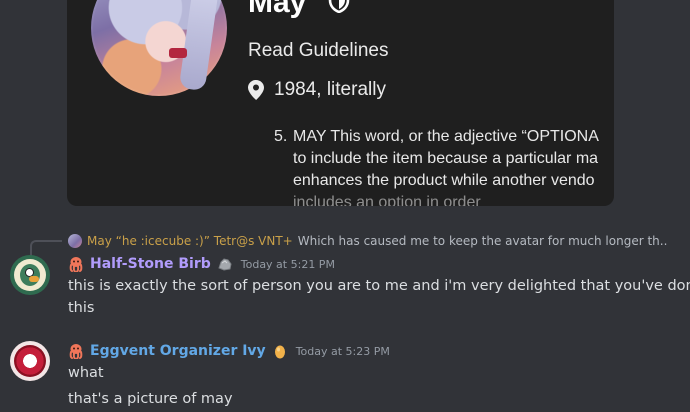 The image size is (690, 412). Describe the element at coordinates (178, 351) in the screenshot. I see `message-author: Eggvent Organizer Ivy` at that location.